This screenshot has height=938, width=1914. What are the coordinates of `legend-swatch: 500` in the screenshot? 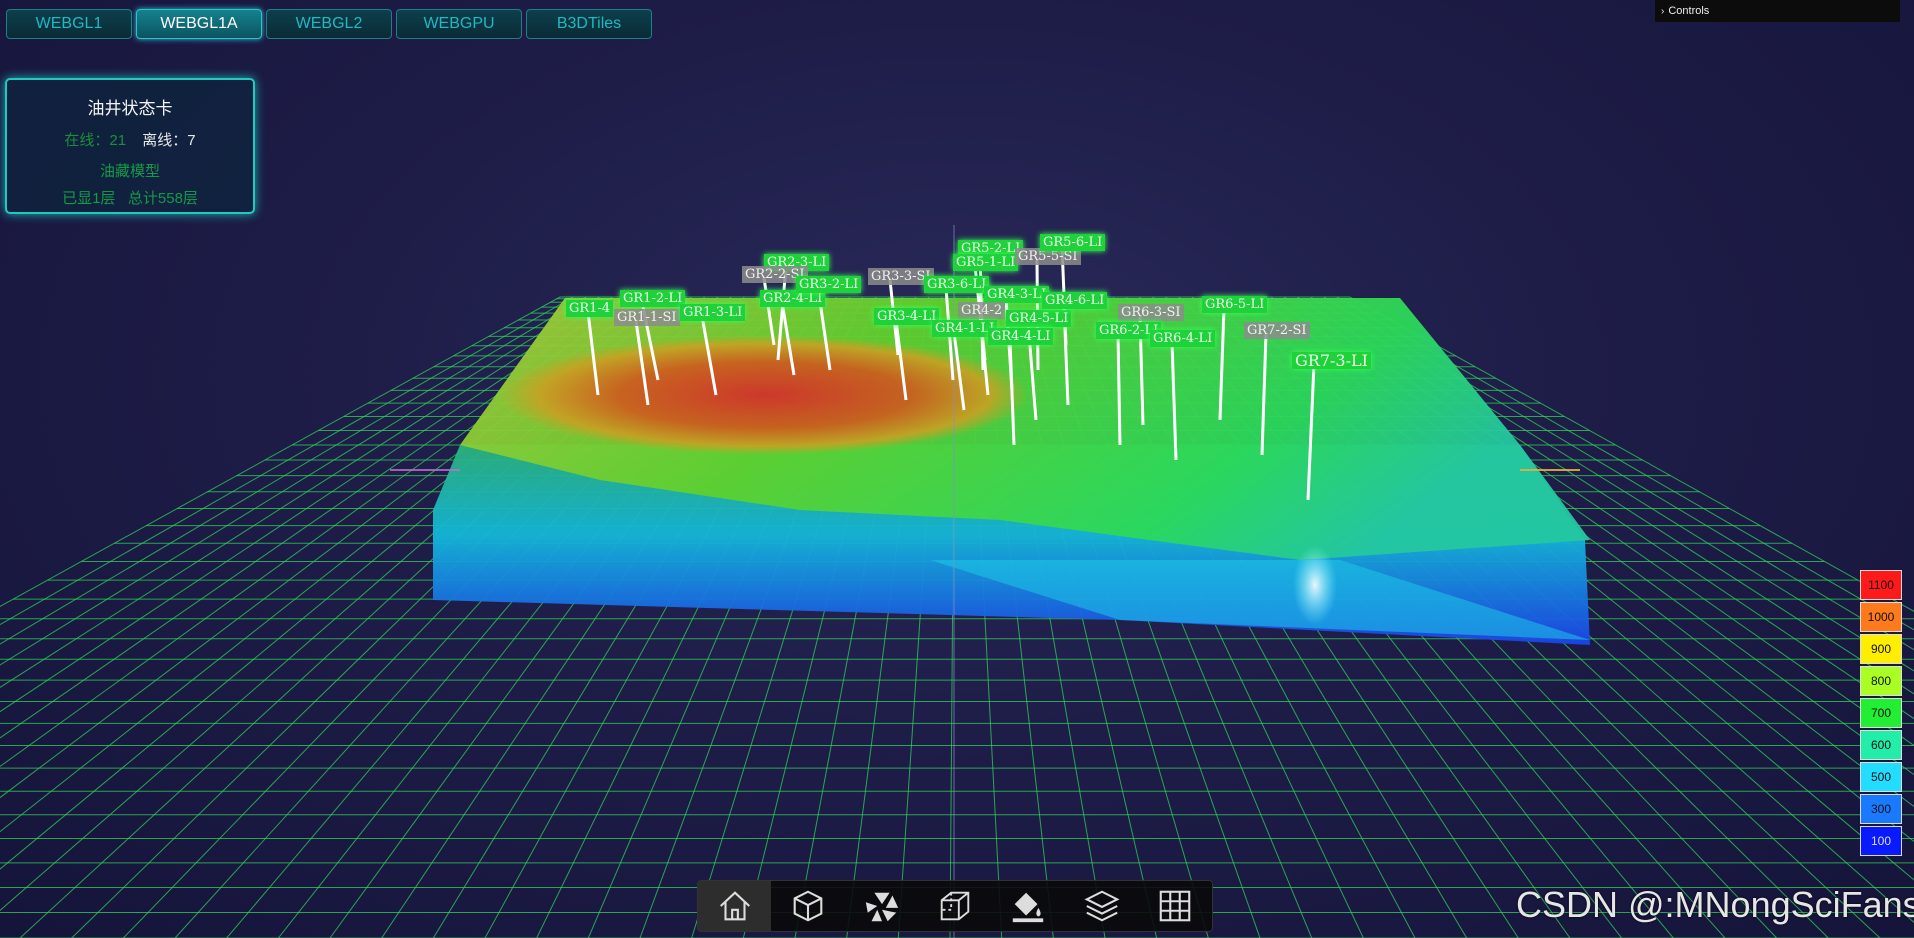 It's located at (1881, 777).